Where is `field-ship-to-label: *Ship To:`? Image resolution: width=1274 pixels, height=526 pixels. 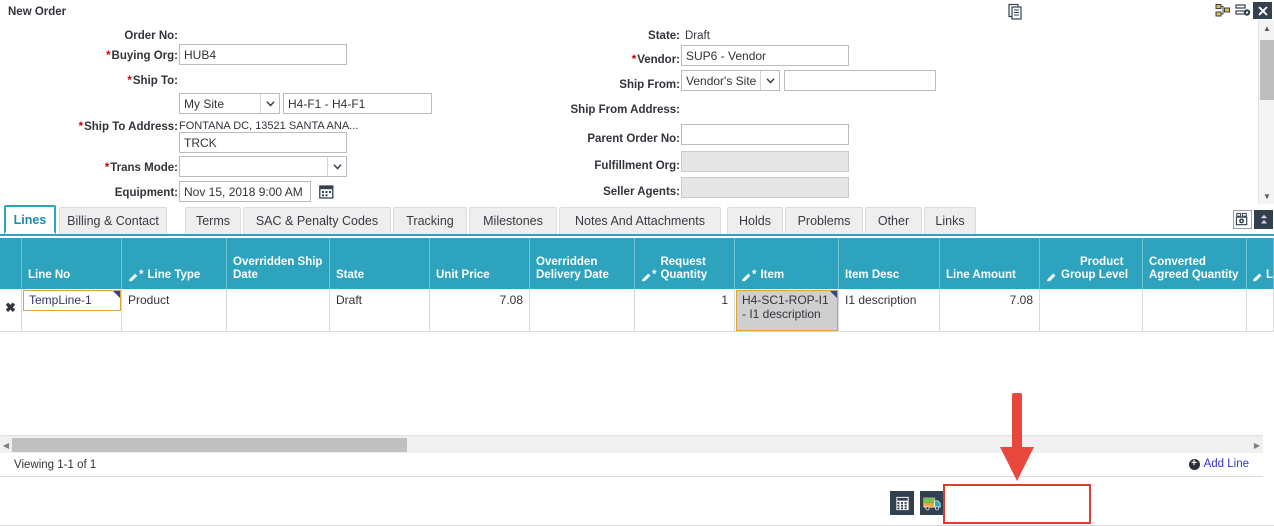 field-ship-to-label: *Ship To: is located at coordinates (152, 81).